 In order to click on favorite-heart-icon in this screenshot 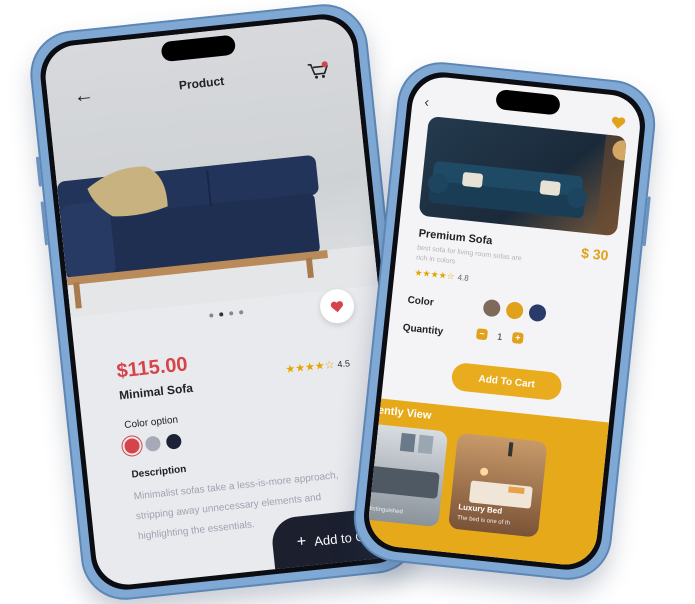, I will do `click(618, 125)`.